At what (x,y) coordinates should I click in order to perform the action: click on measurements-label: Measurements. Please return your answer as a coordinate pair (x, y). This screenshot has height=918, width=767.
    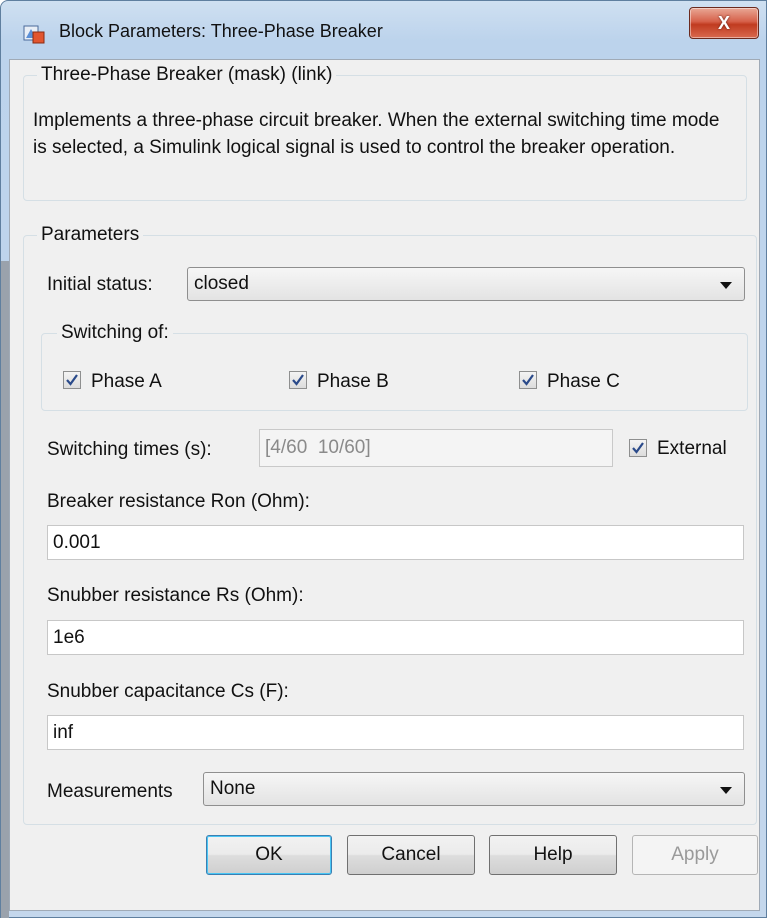
    Looking at the image, I should click on (110, 791).